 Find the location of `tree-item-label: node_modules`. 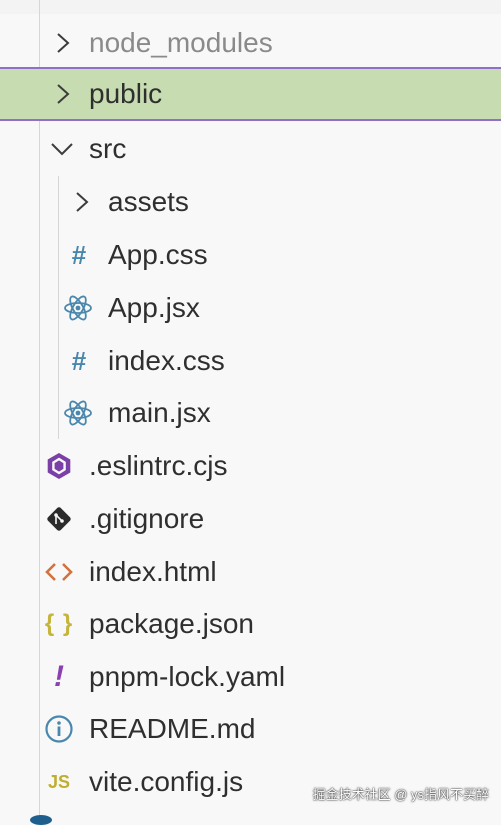

tree-item-label: node_modules is located at coordinates (181, 42).